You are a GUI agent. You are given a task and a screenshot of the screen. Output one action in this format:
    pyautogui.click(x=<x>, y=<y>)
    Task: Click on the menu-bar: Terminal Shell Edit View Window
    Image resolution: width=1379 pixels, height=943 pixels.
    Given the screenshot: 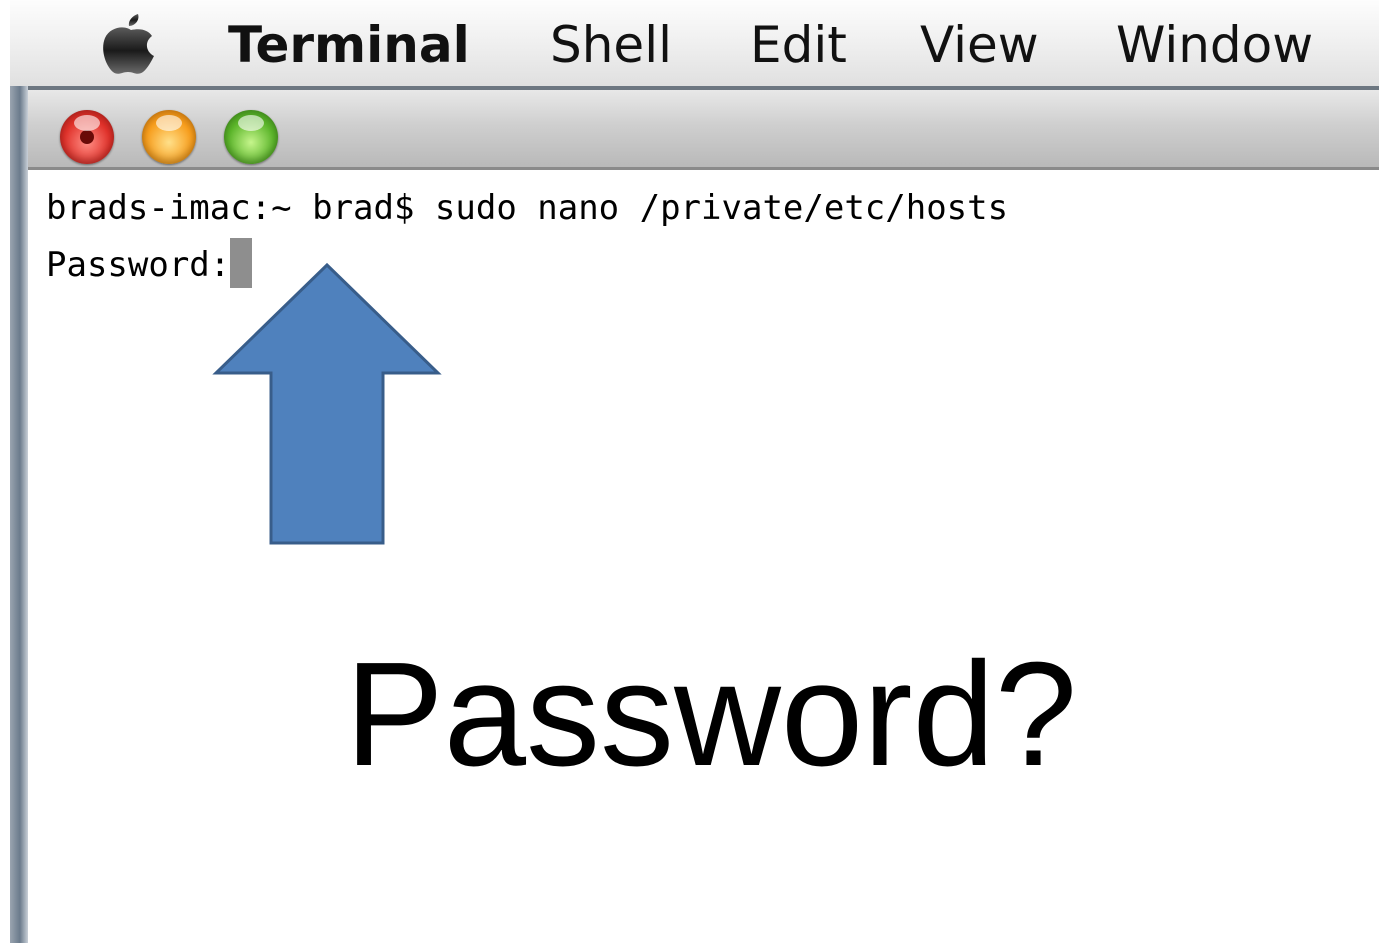 What is the action you would take?
    pyautogui.click(x=694, y=44)
    